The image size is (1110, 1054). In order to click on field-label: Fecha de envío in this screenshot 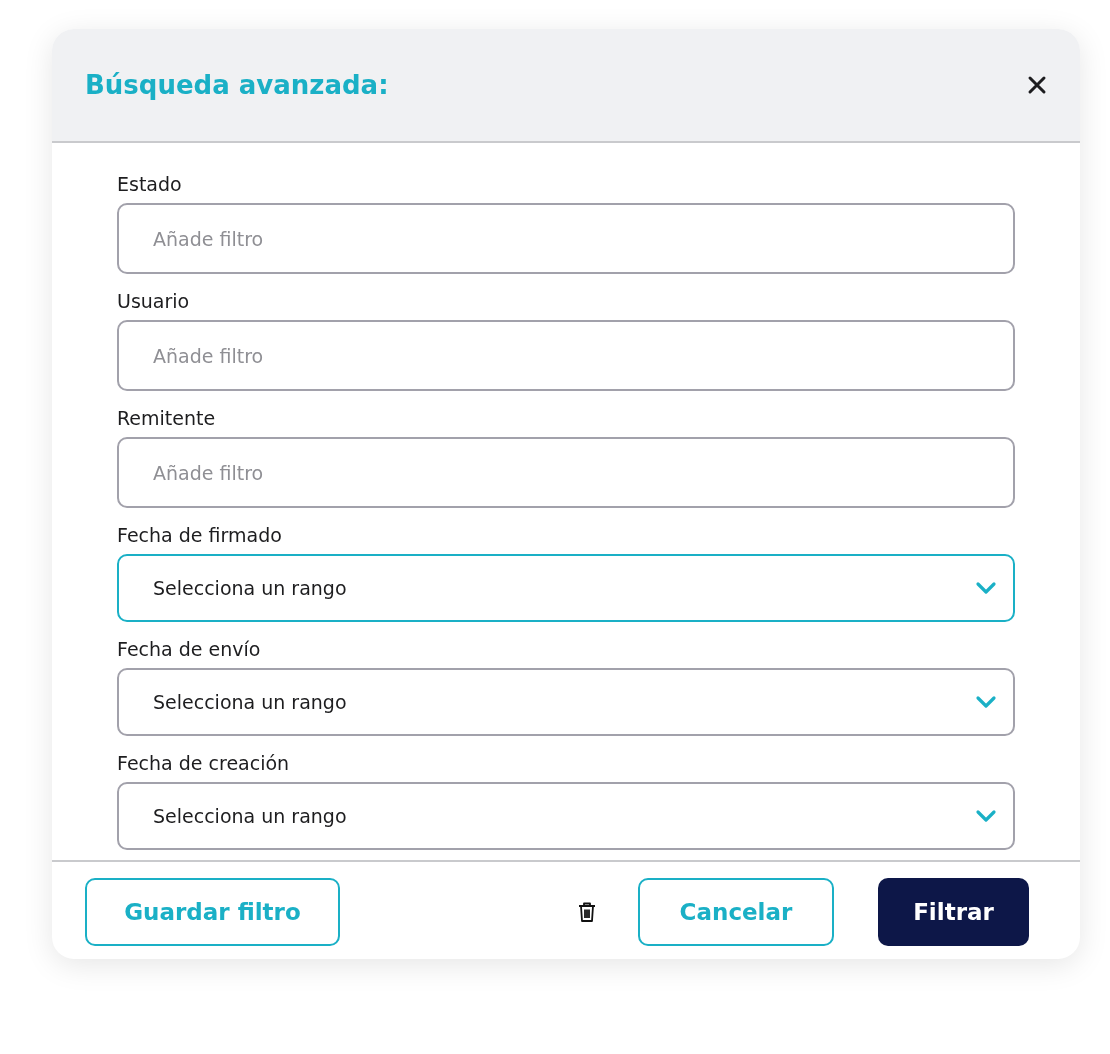, I will do `click(189, 649)`.